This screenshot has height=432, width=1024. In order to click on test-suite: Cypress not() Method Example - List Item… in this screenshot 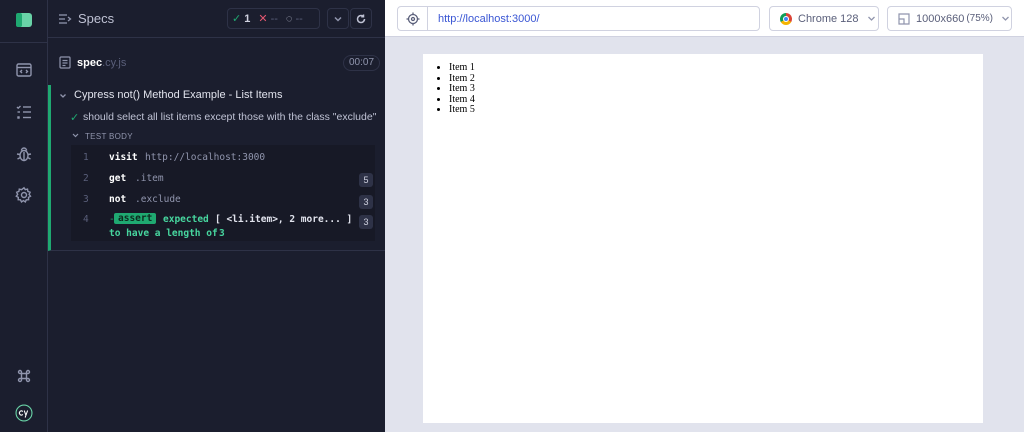, I will do `click(216, 168)`.